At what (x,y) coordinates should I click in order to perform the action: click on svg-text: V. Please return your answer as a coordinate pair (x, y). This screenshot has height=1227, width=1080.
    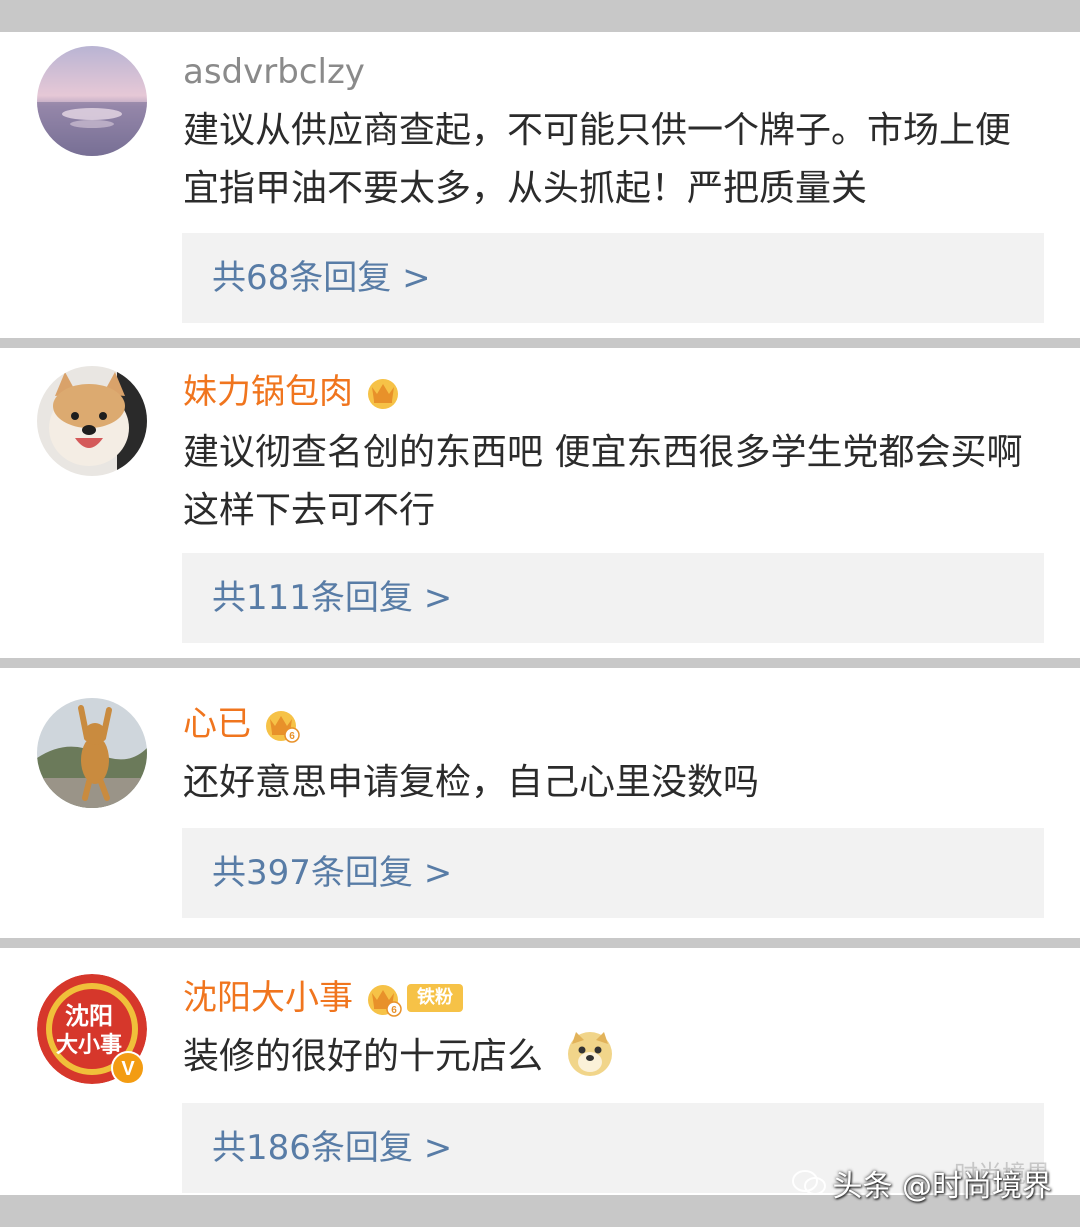
    Looking at the image, I should click on (128, 1069).